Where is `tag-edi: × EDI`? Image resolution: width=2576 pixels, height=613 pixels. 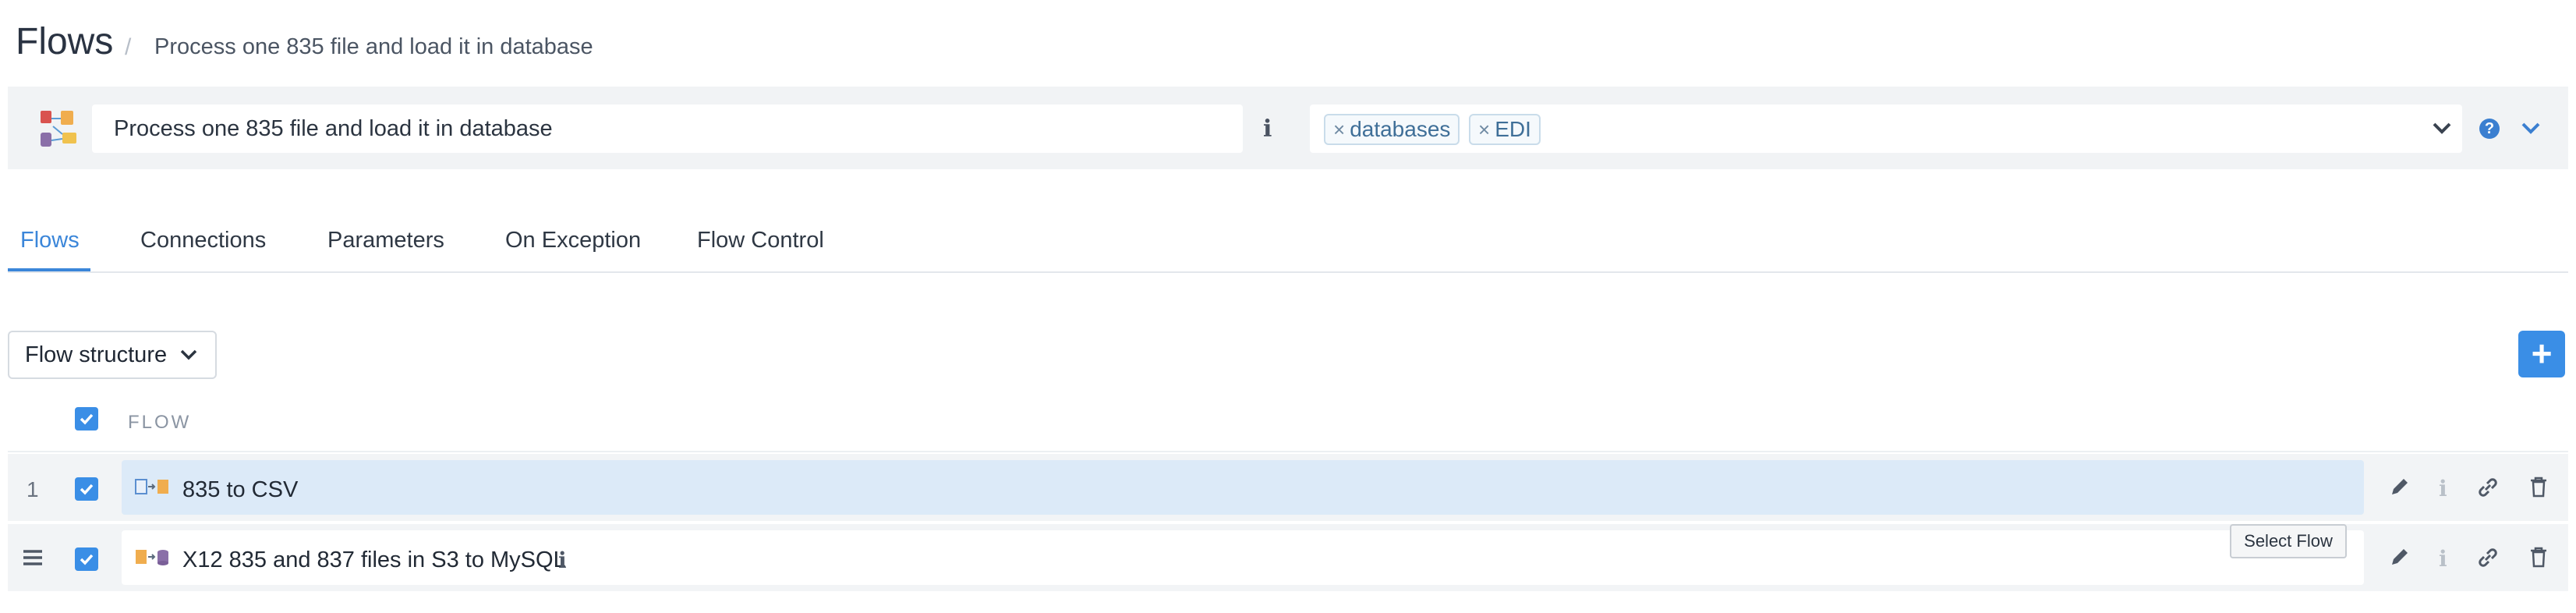
tag-edi: × EDI is located at coordinates (1505, 129).